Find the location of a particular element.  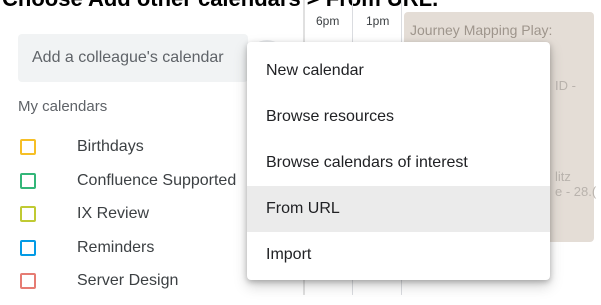

event-text-fragment: e - 28.( is located at coordinates (576, 191).